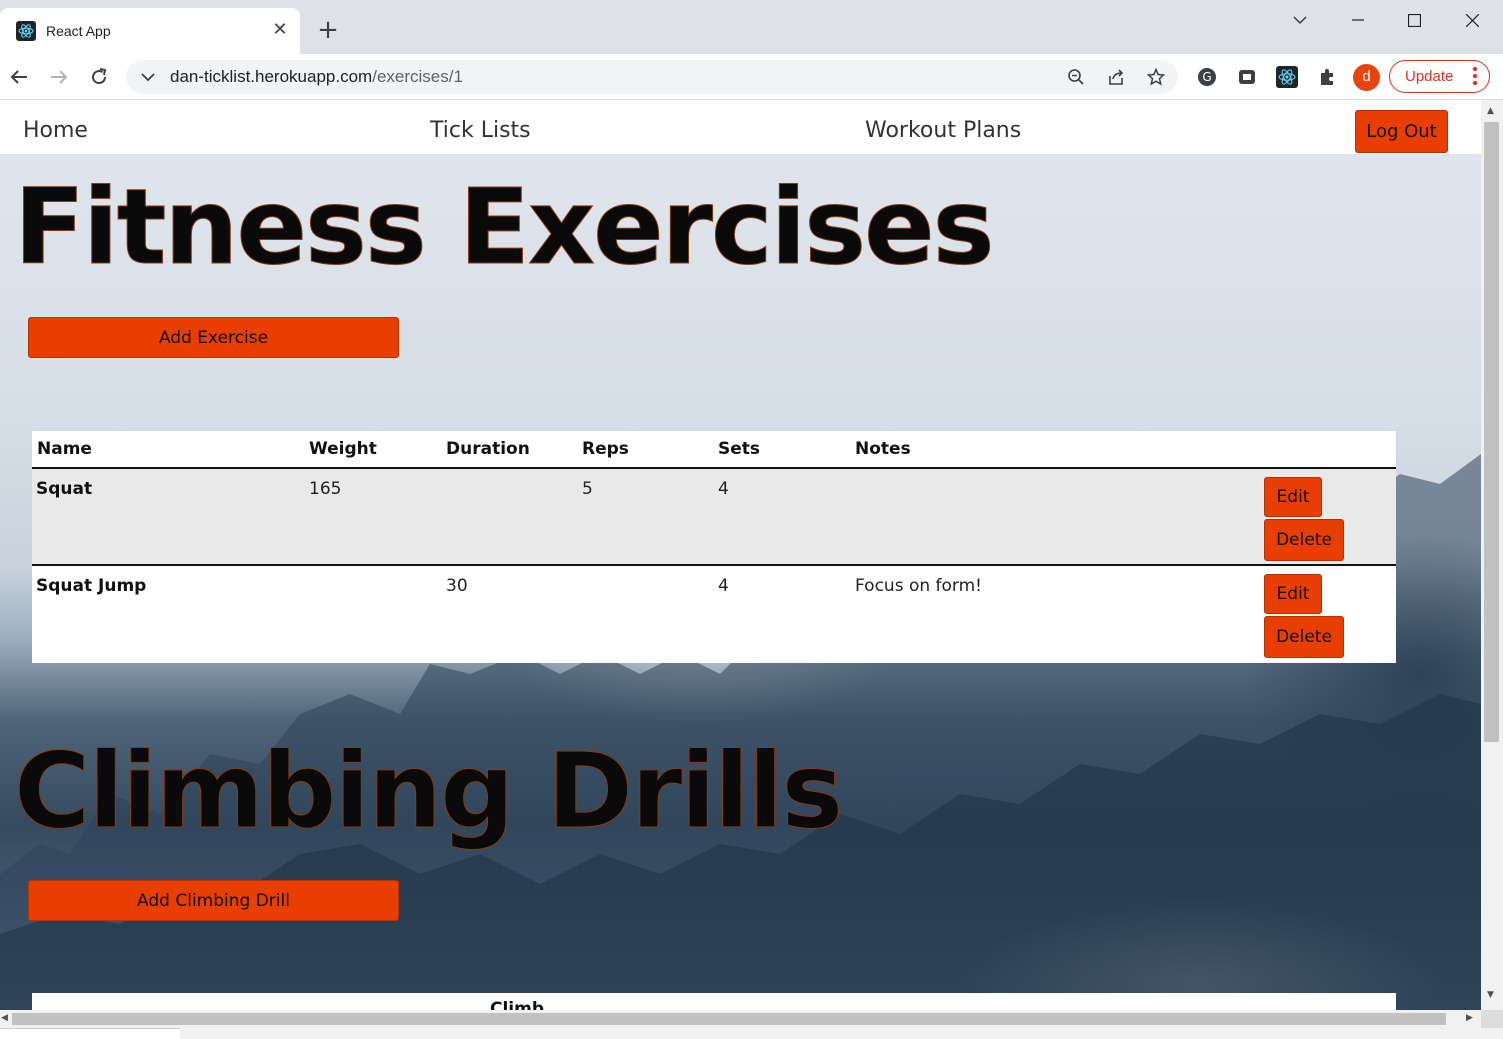  What do you see at coordinates (325, 489) in the screenshot?
I see `cell-weight: 165` at bounding box center [325, 489].